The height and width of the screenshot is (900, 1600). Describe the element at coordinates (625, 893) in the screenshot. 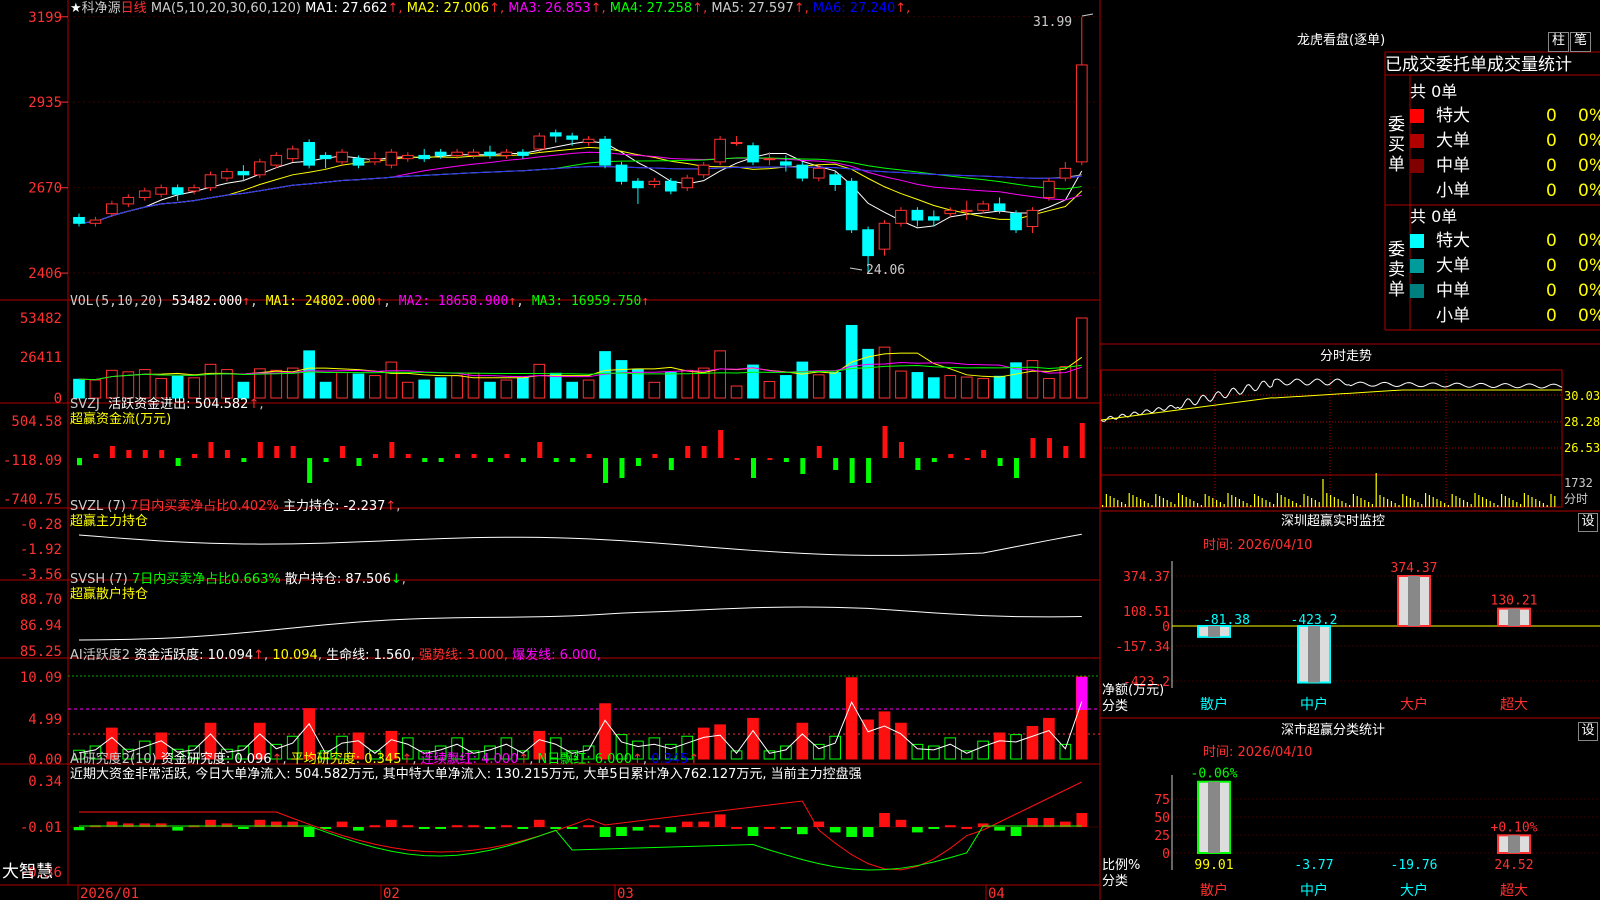

I see `date-label-2: 03` at that location.